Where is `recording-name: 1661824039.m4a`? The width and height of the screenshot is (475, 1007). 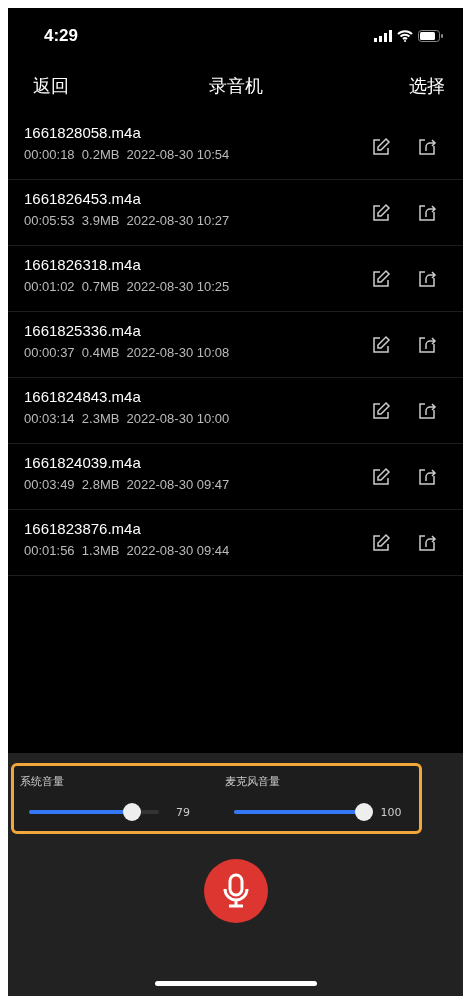
recording-name: 1661824039.m4a is located at coordinates (197, 462).